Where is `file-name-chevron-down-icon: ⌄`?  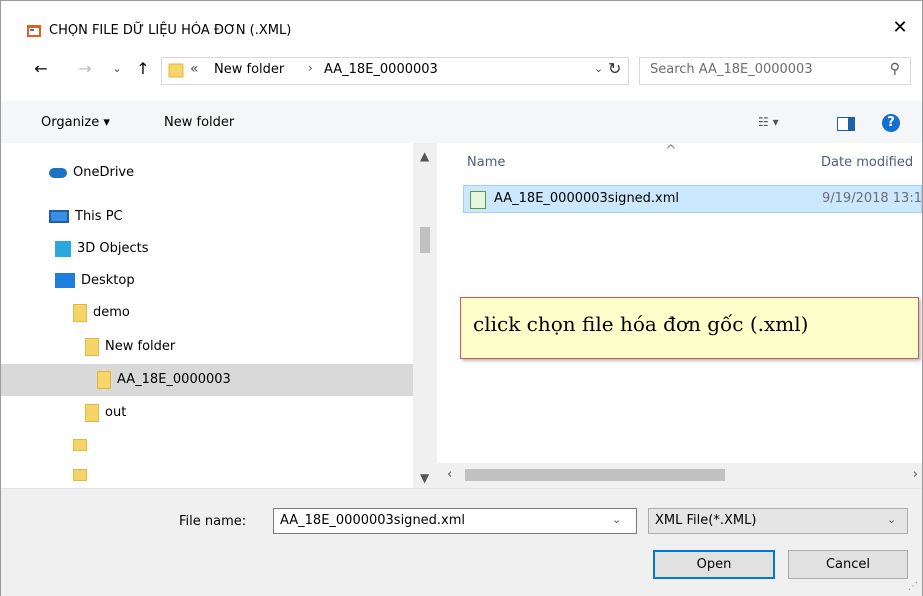
file-name-chevron-down-icon: ⌄ is located at coordinates (616, 519).